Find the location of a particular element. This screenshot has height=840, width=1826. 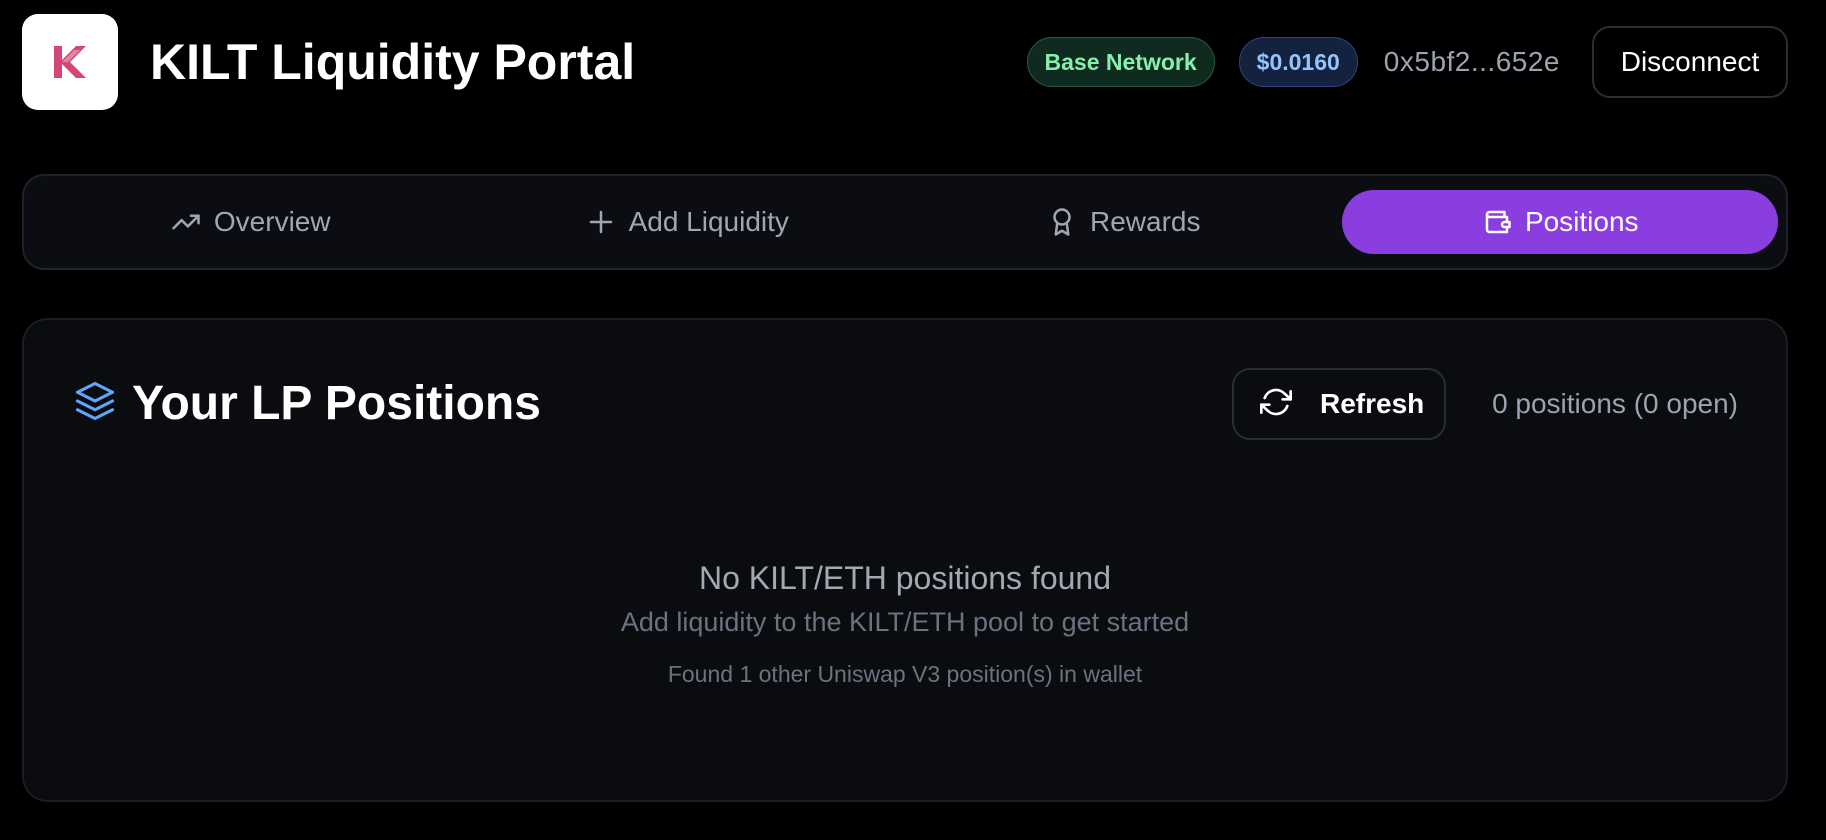

network-badge: Base Network is located at coordinates (1120, 62).